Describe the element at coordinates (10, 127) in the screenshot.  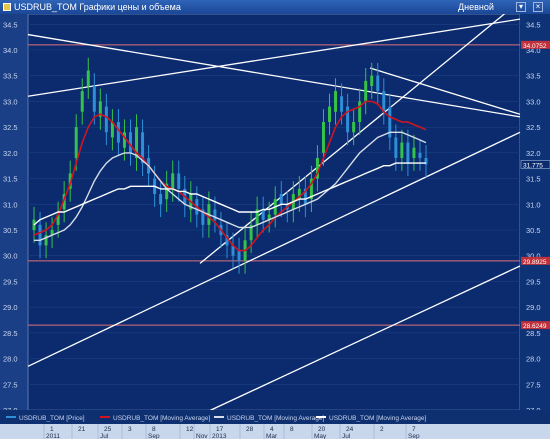
I see `y-tick-label-left: 32.5` at that location.